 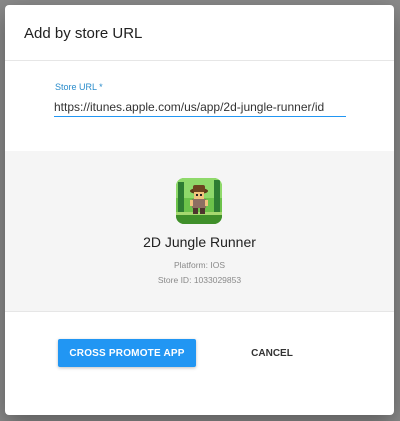 I want to click on app-store-id: Store ID: 1033029853, so click(x=199, y=280).